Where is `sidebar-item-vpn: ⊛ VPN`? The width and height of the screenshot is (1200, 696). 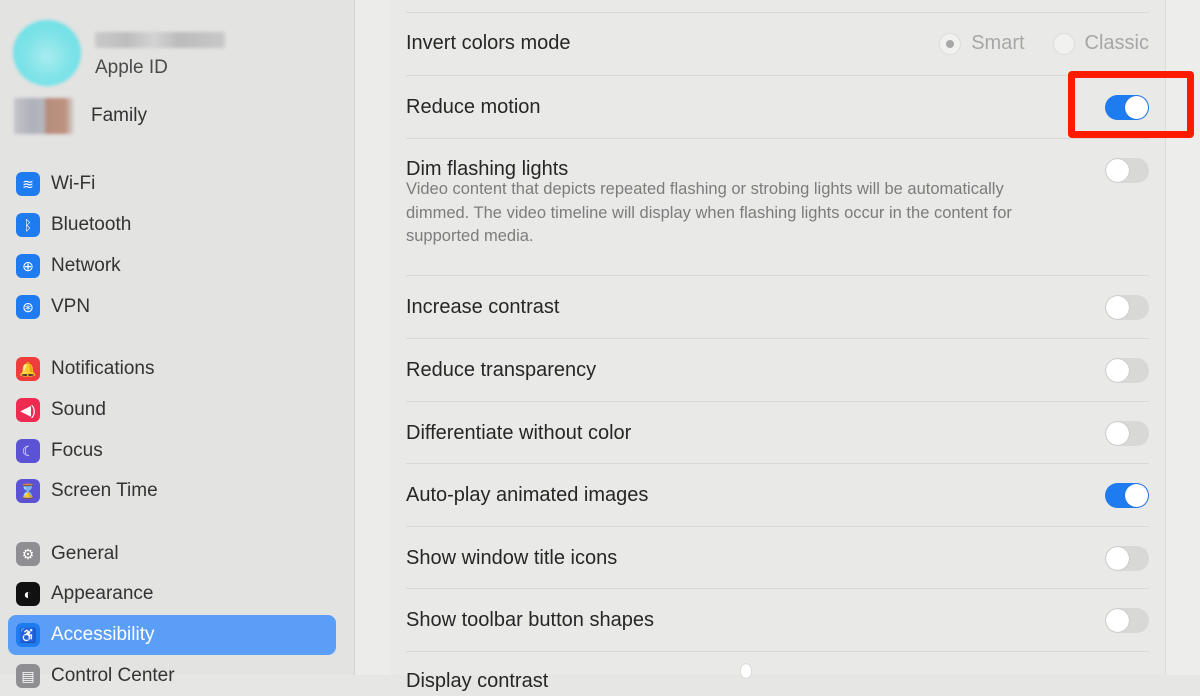 sidebar-item-vpn: ⊛ VPN is located at coordinates (172, 307).